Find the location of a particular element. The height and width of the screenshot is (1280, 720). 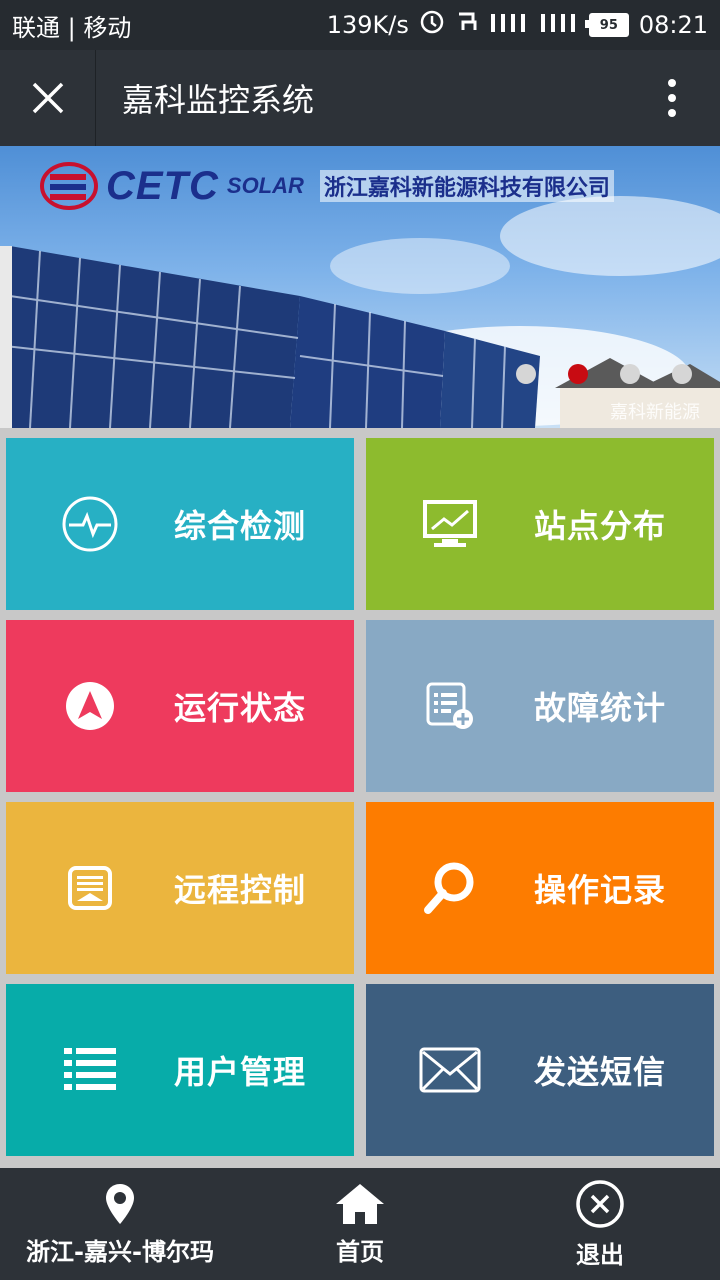

more-vertical-icon is located at coordinates (672, 98).